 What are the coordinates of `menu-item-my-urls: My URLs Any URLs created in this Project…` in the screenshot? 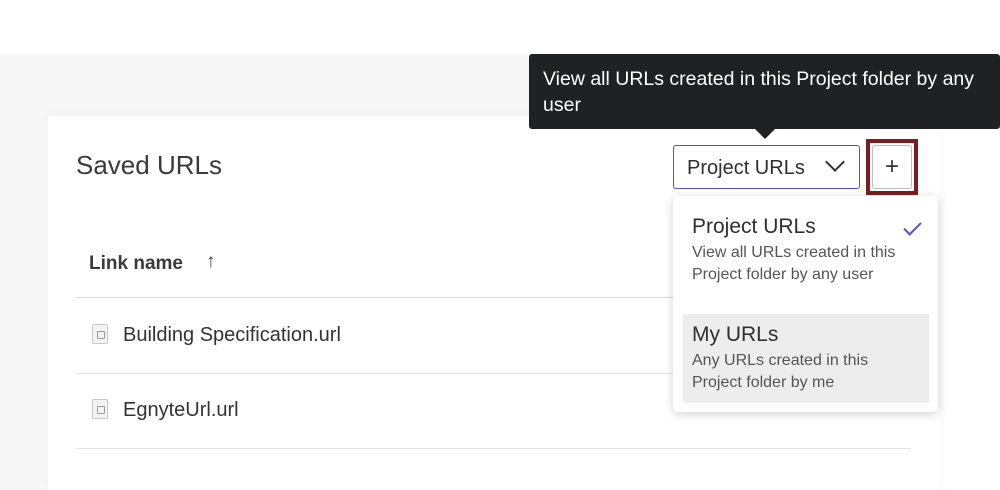 It's located at (806, 358).